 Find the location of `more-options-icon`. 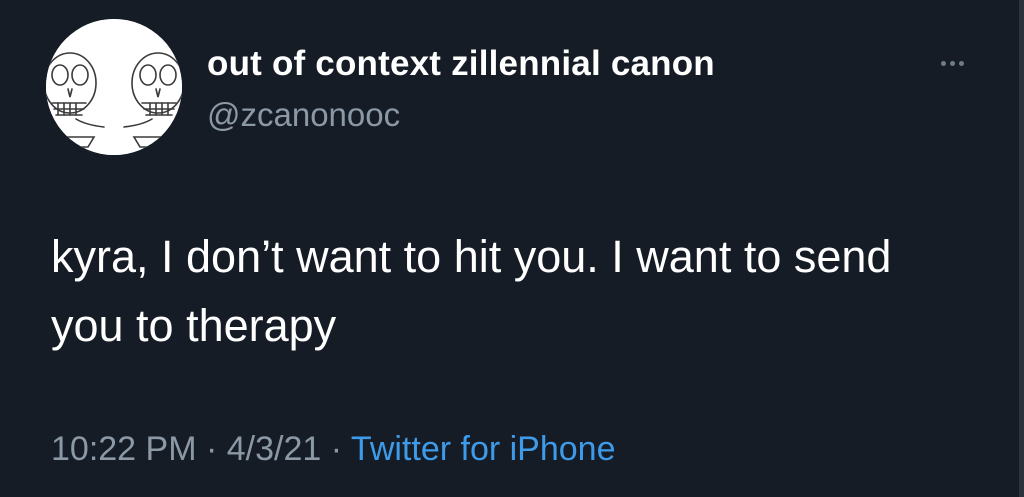

more-options-icon is located at coordinates (943, 63).